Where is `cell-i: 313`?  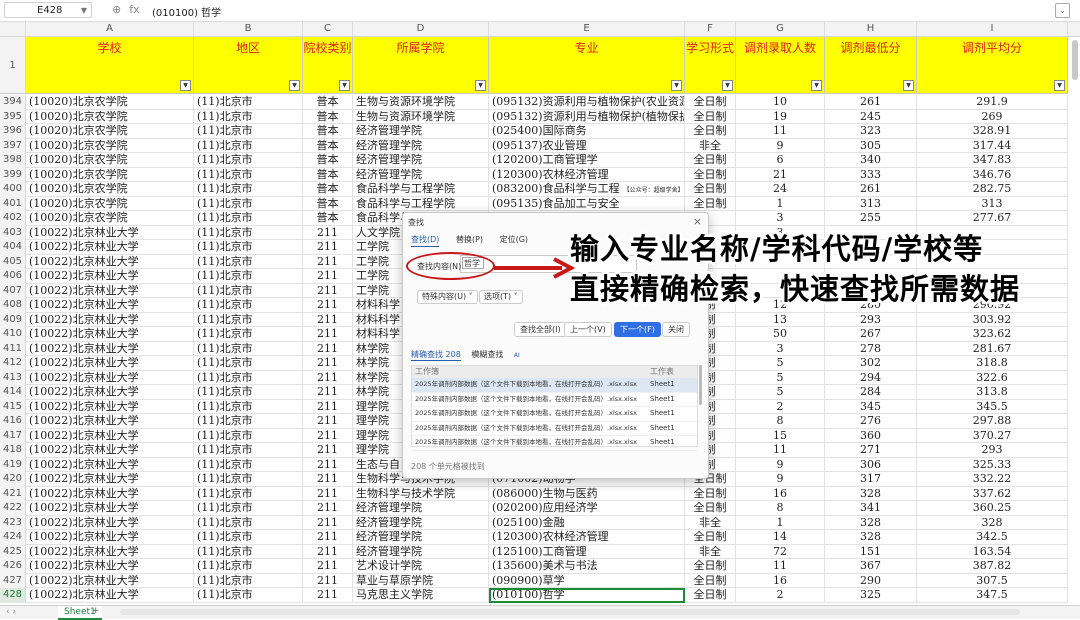
cell-i: 313 is located at coordinates (992, 203).